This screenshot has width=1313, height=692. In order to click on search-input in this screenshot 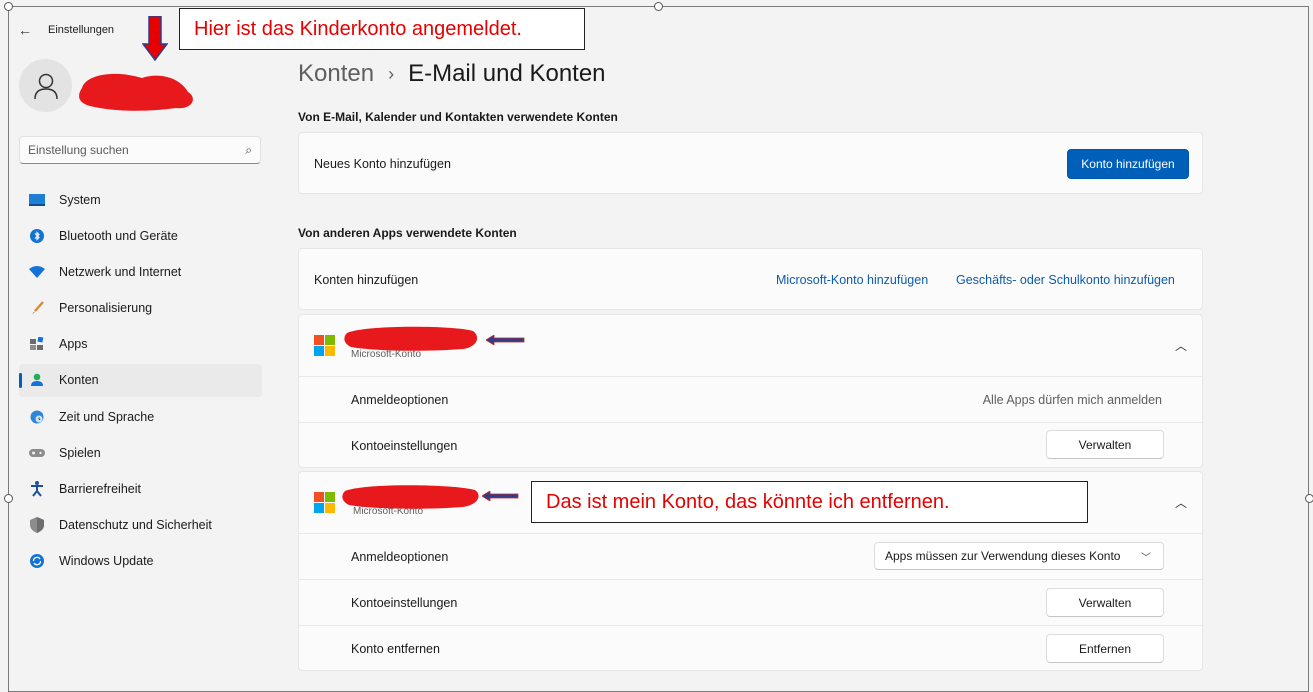, I will do `click(137, 150)`.